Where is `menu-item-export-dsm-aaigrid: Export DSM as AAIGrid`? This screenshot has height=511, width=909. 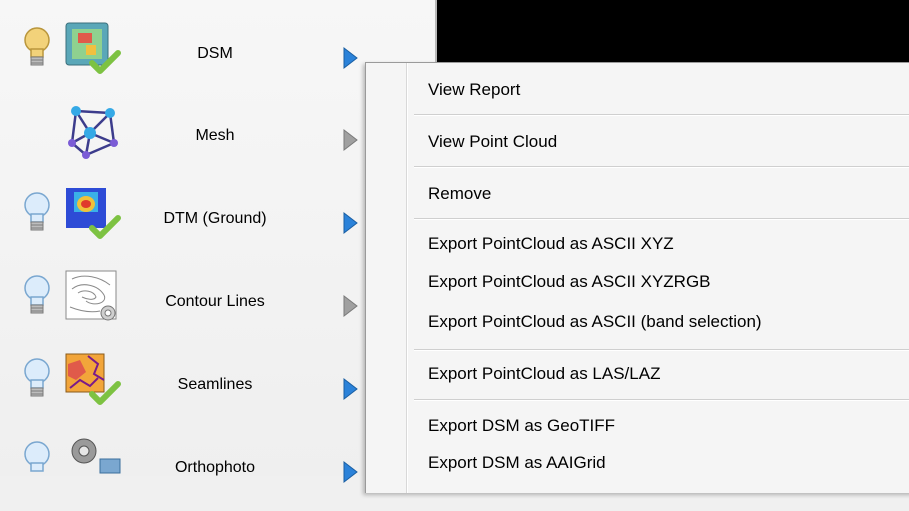 menu-item-export-dsm-aaigrid: Export DSM as AAIGrid is located at coordinates (517, 463).